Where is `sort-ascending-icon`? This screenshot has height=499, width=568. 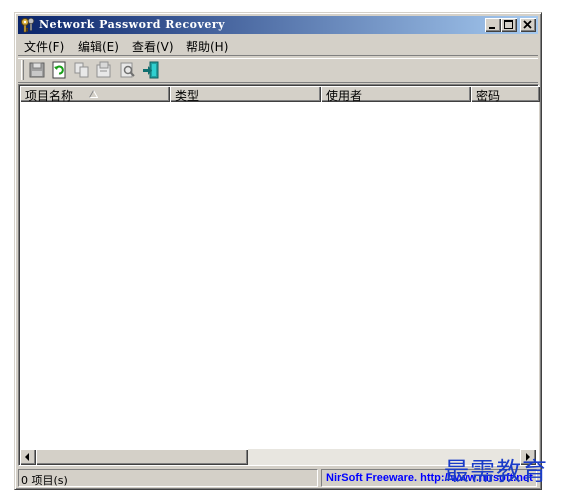
sort-ascending-icon is located at coordinates (93, 94).